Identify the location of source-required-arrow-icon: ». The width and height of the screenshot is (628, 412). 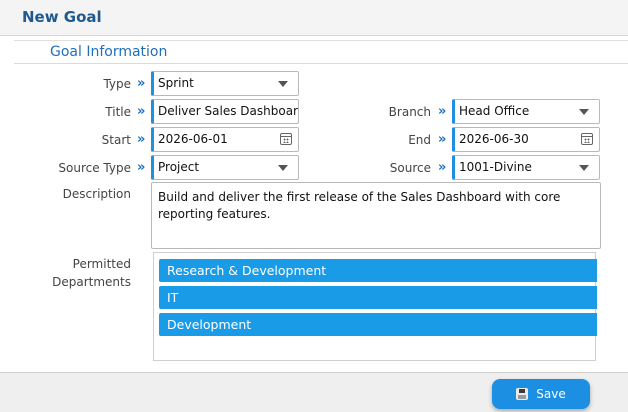
(442, 167).